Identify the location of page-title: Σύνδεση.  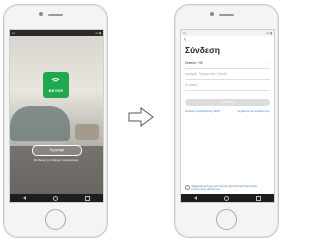
(202, 50).